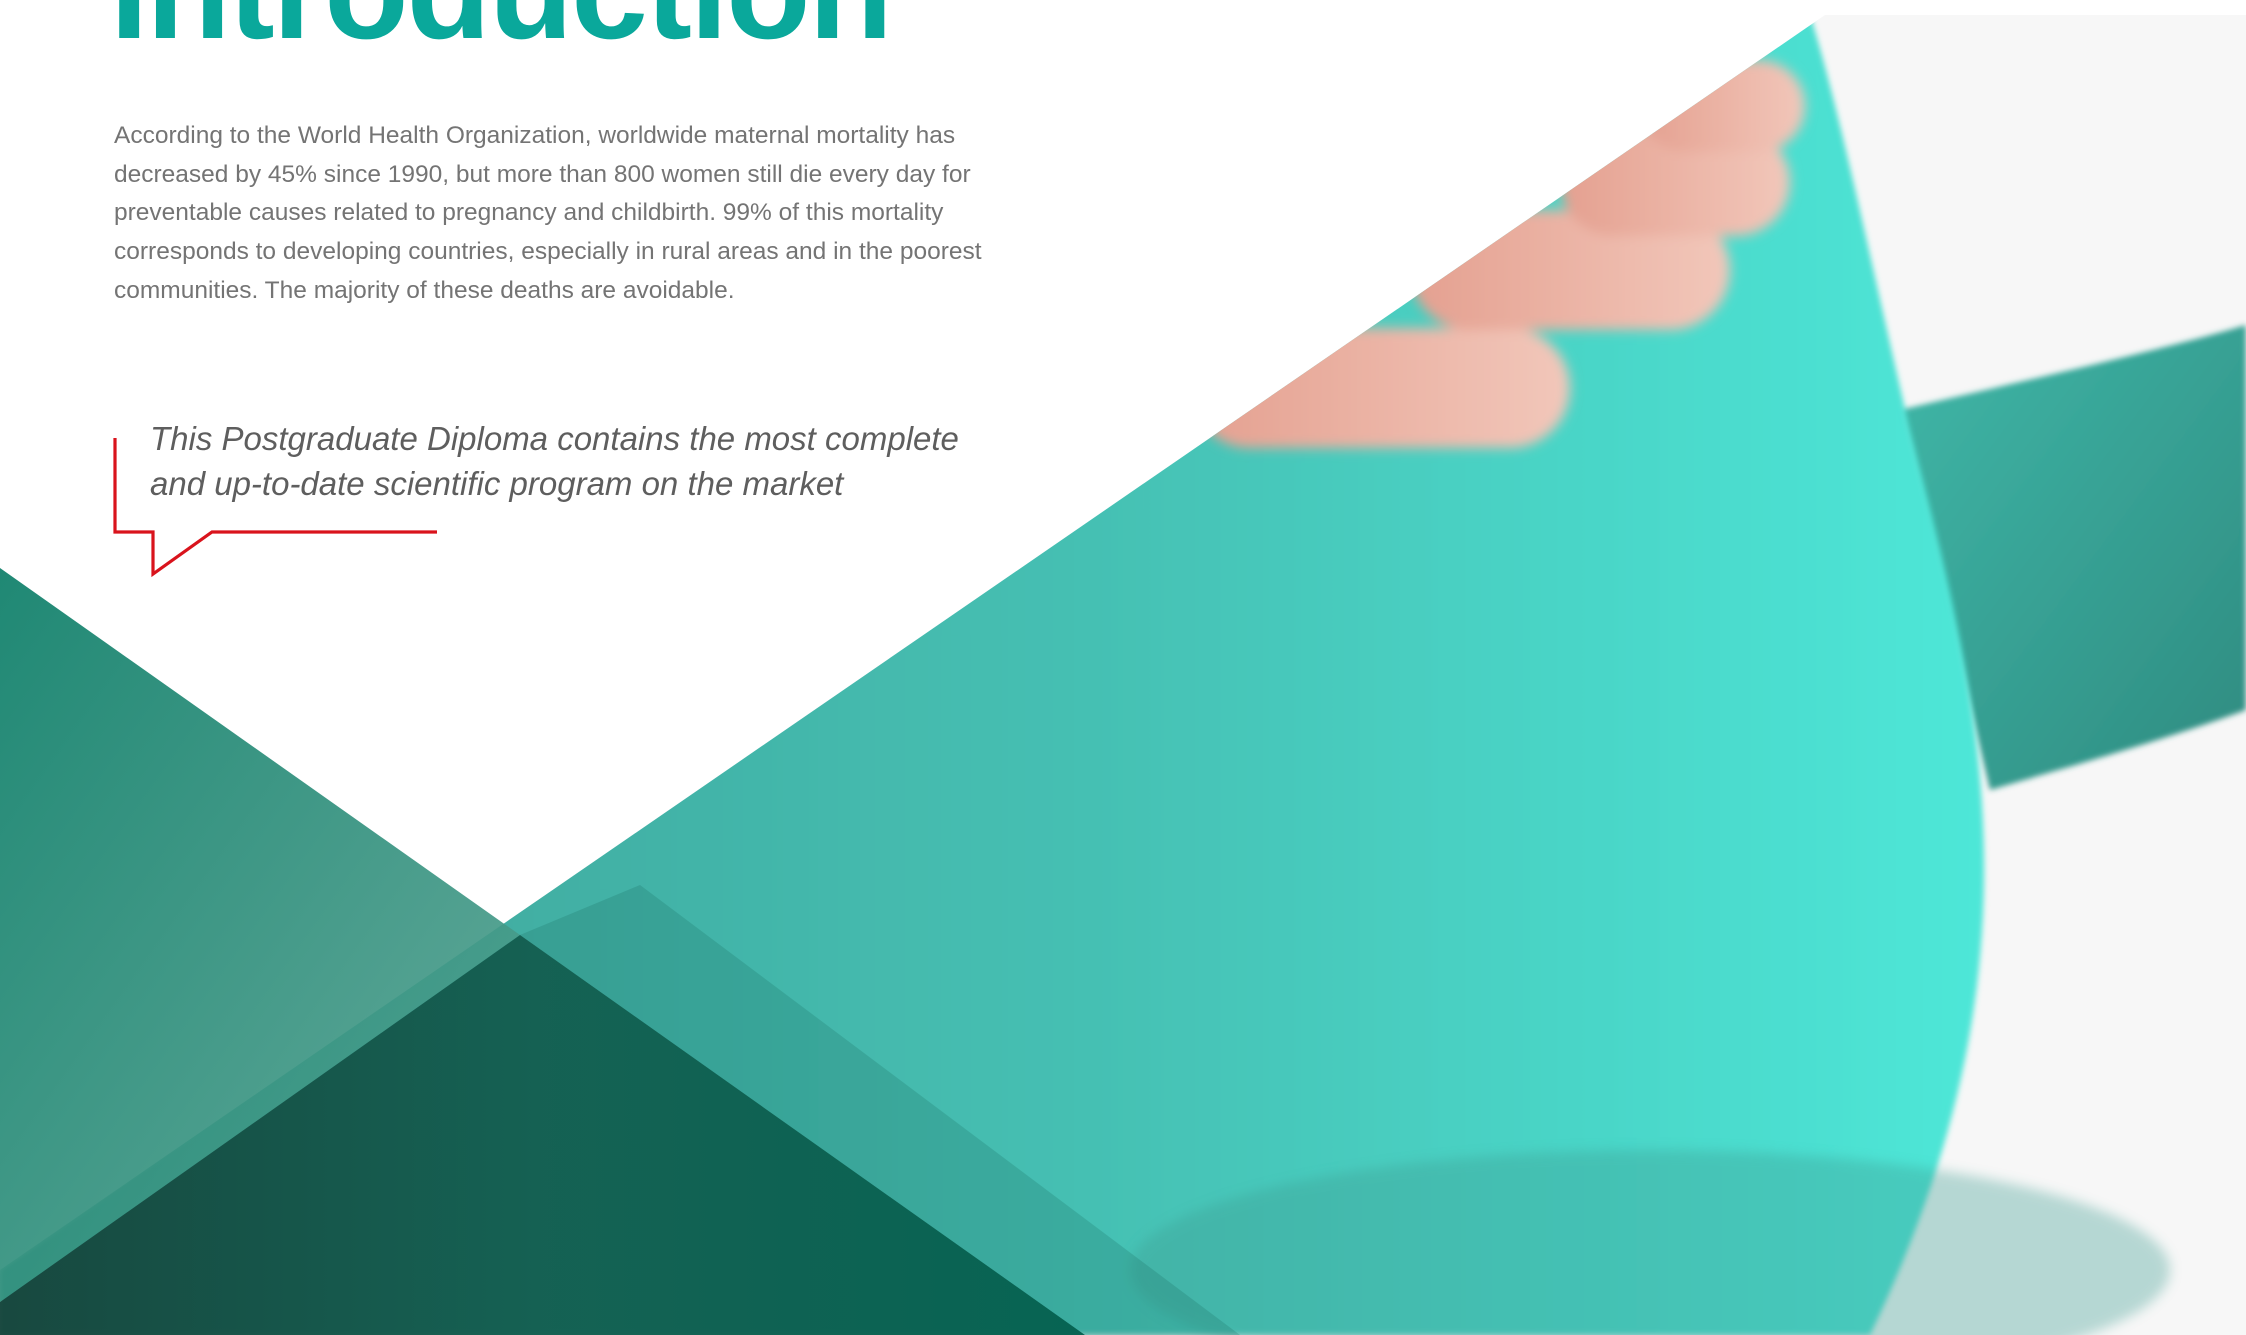  What do you see at coordinates (501, 30) in the screenshot?
I see `page-title: Introduction` at bounding box center [501, 30].